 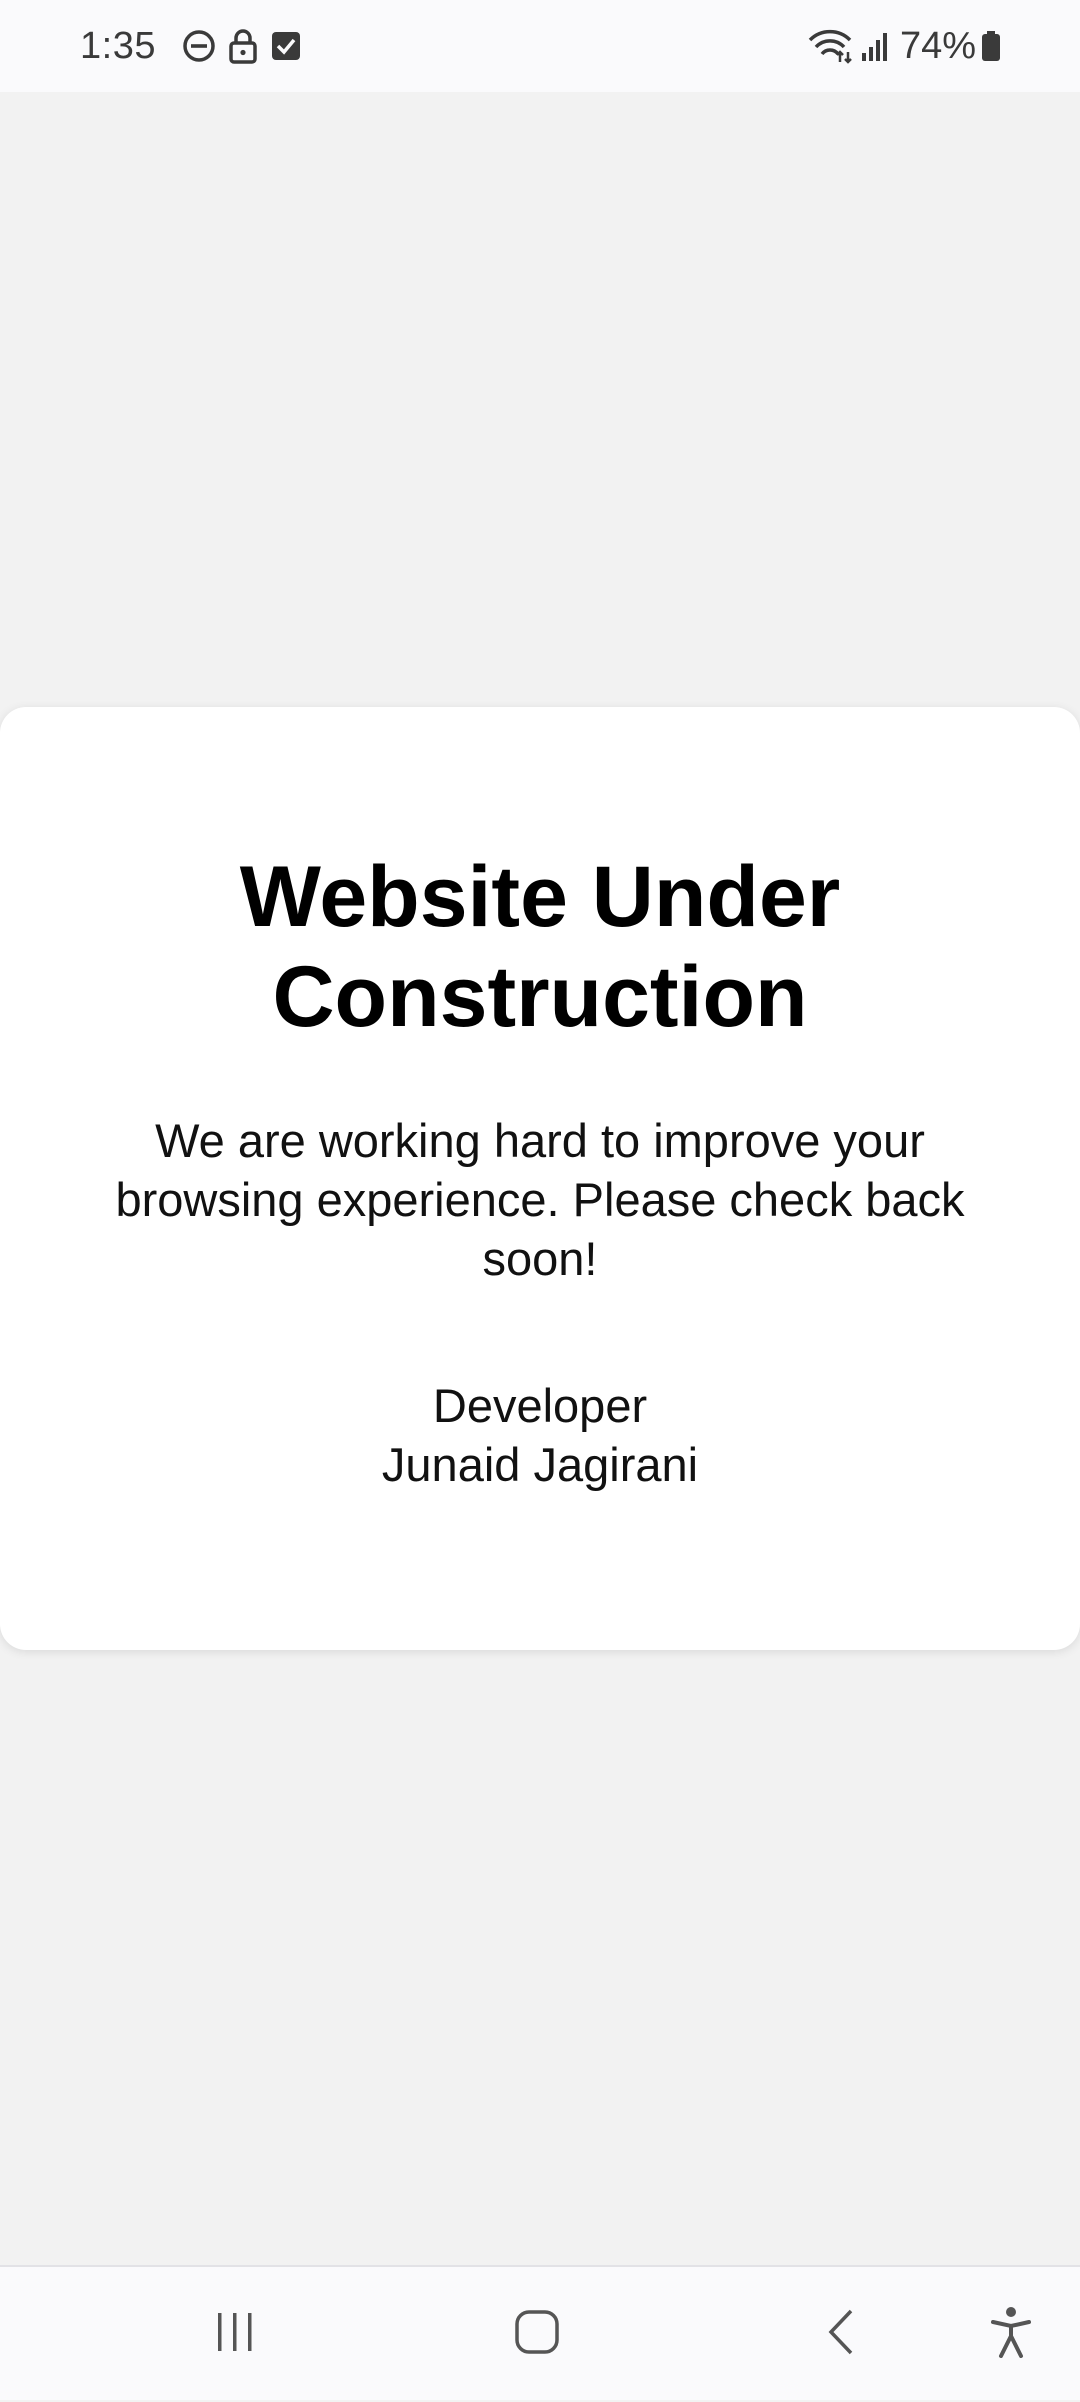 I want to click on home-button, so click(x=537, y=2334).